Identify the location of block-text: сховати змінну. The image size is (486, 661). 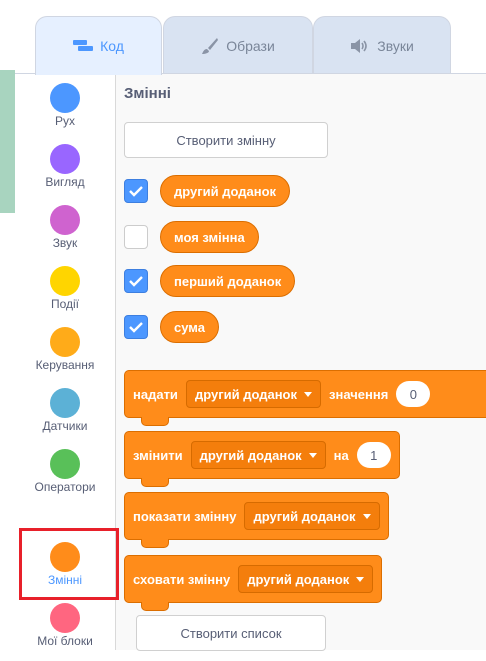
(182, 579).